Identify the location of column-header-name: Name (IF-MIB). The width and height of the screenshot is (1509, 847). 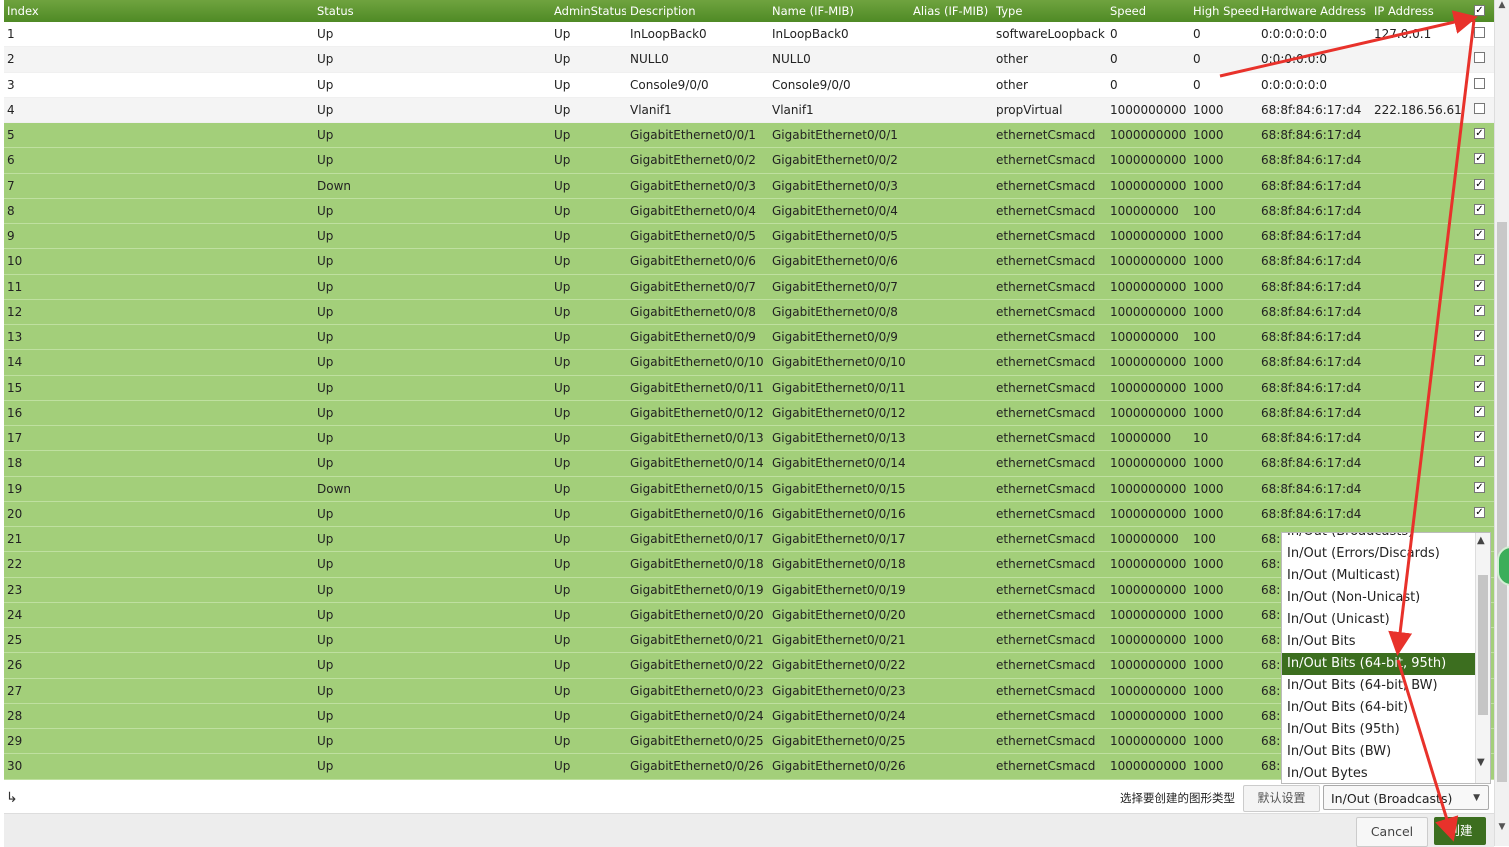
(842, 11).